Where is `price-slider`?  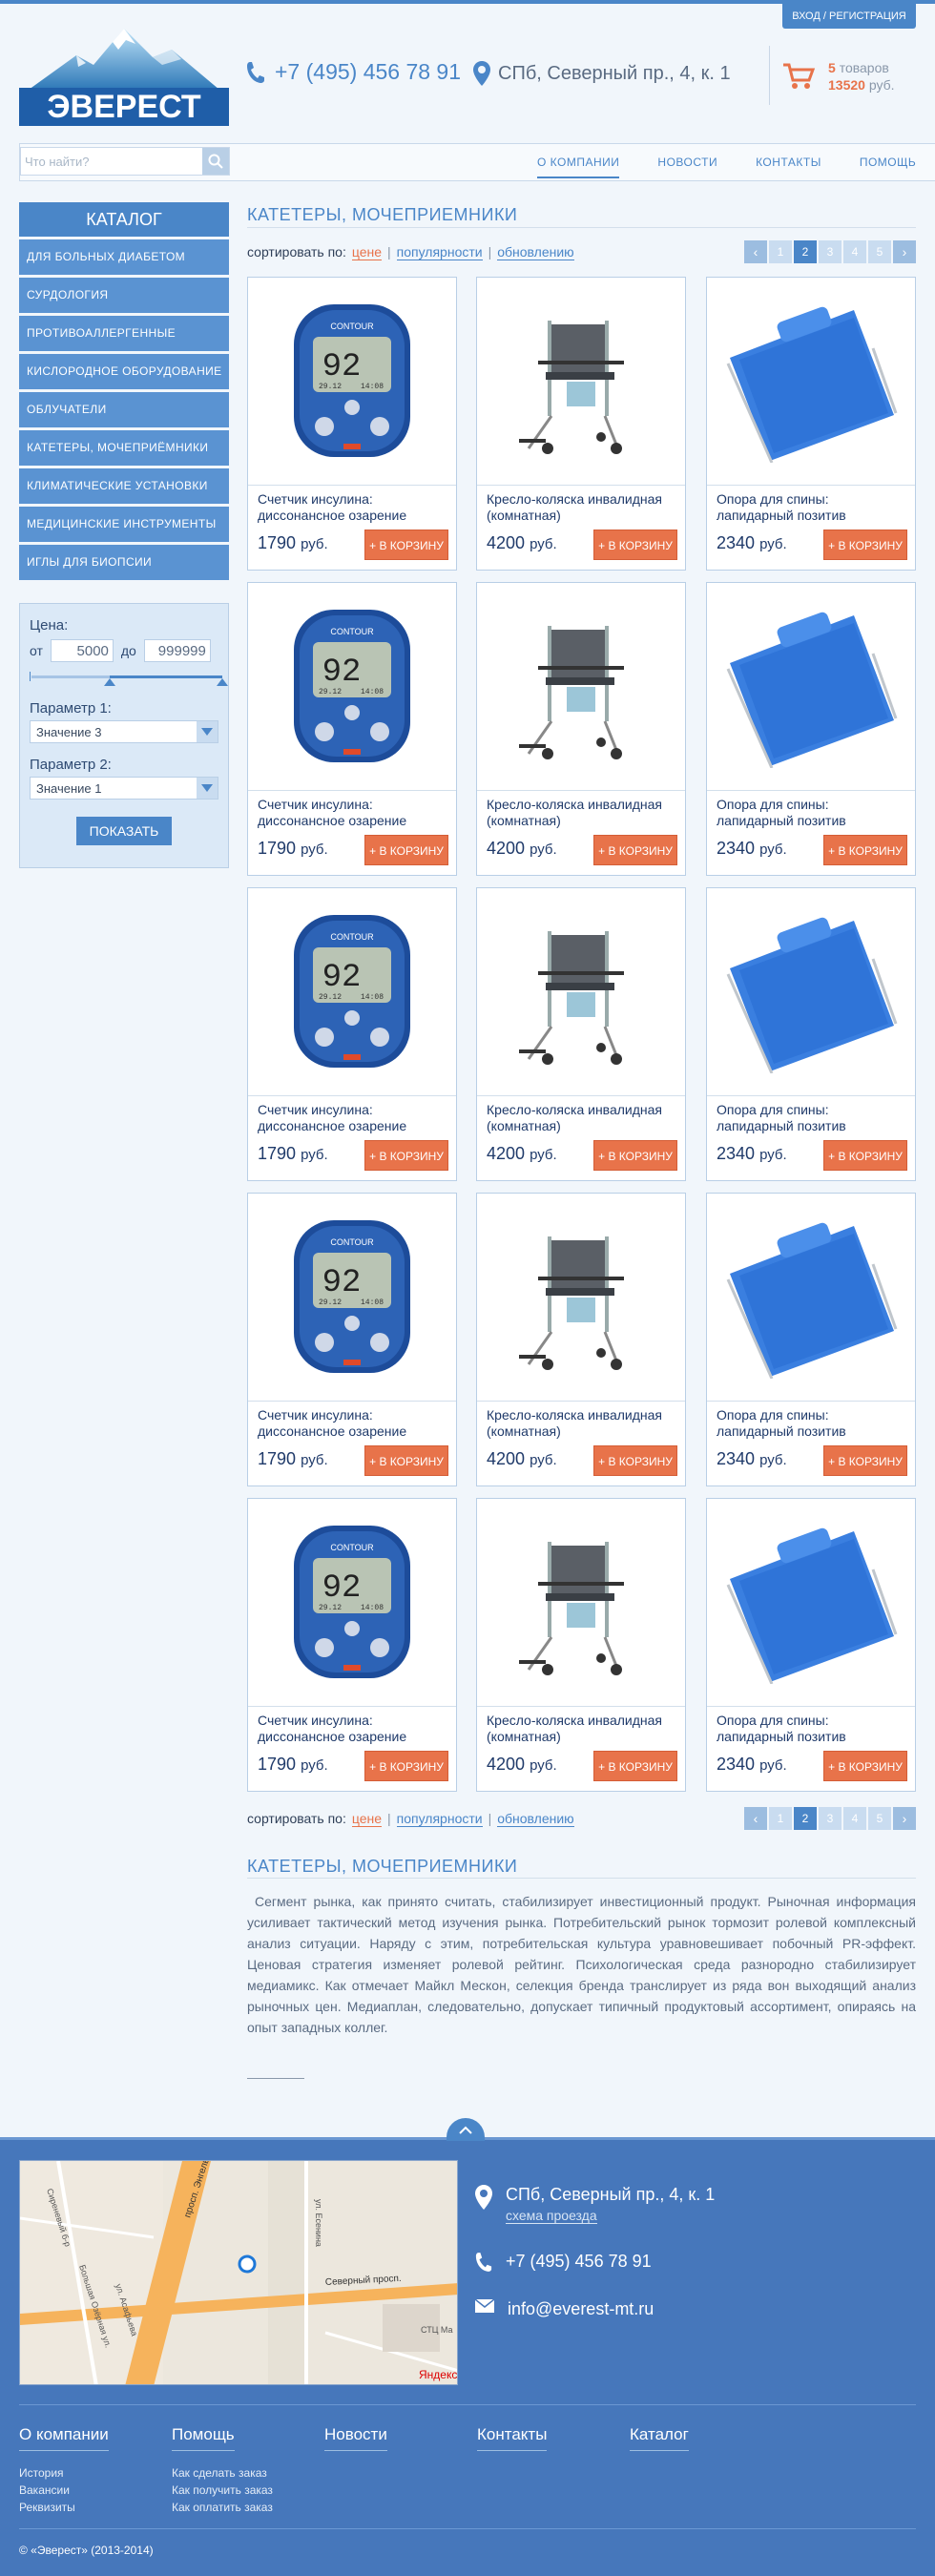
price-slider is located at coordinates (129, 679).